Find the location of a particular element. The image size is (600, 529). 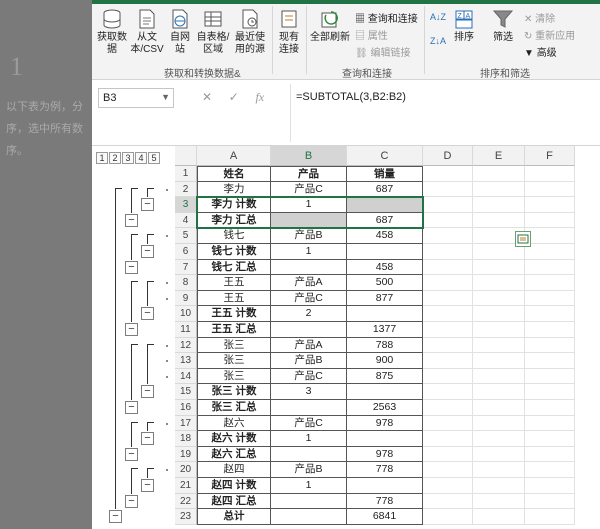

cell-d14 is located at coordinates (448, 376).